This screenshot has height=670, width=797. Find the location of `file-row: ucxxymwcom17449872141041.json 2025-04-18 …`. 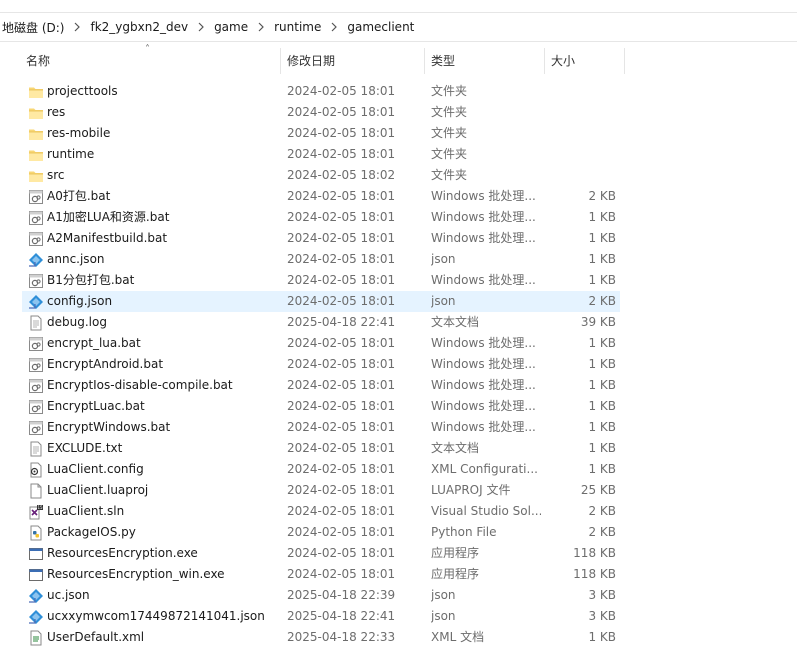

file-row: ucxxymwcom17449872141041.json 2025-04-18 … is located at coordinates (321, 616).